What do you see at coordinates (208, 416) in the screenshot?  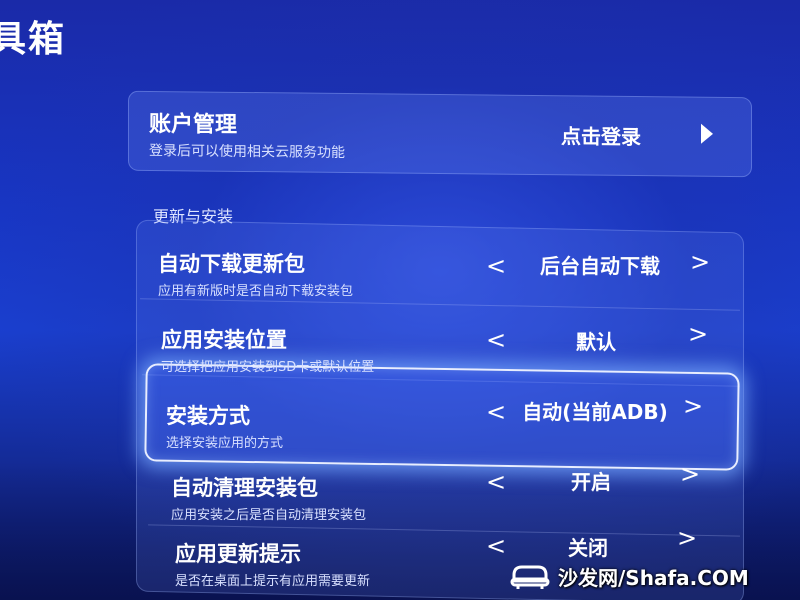 I see `setting-label: 安装方式` at bounding box center [208, 416].